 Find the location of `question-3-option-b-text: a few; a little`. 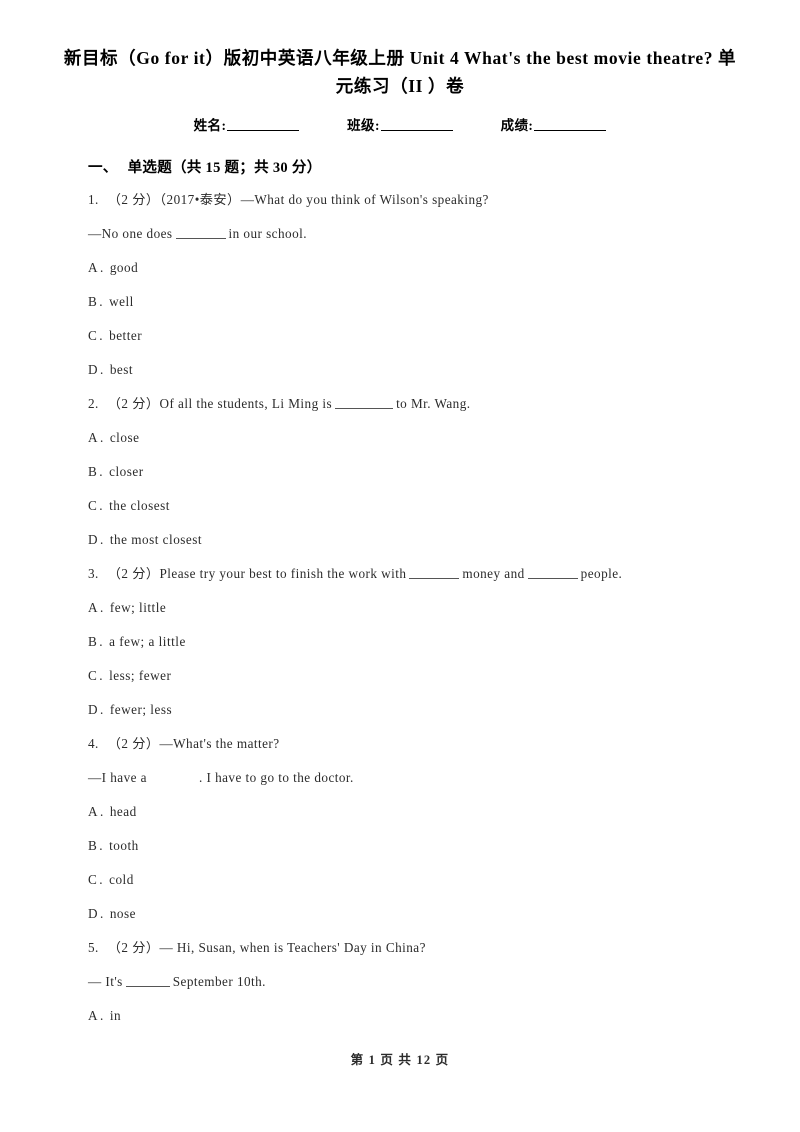

question-3-option-b-text: a few; a little is located at coordinates (147, 641).